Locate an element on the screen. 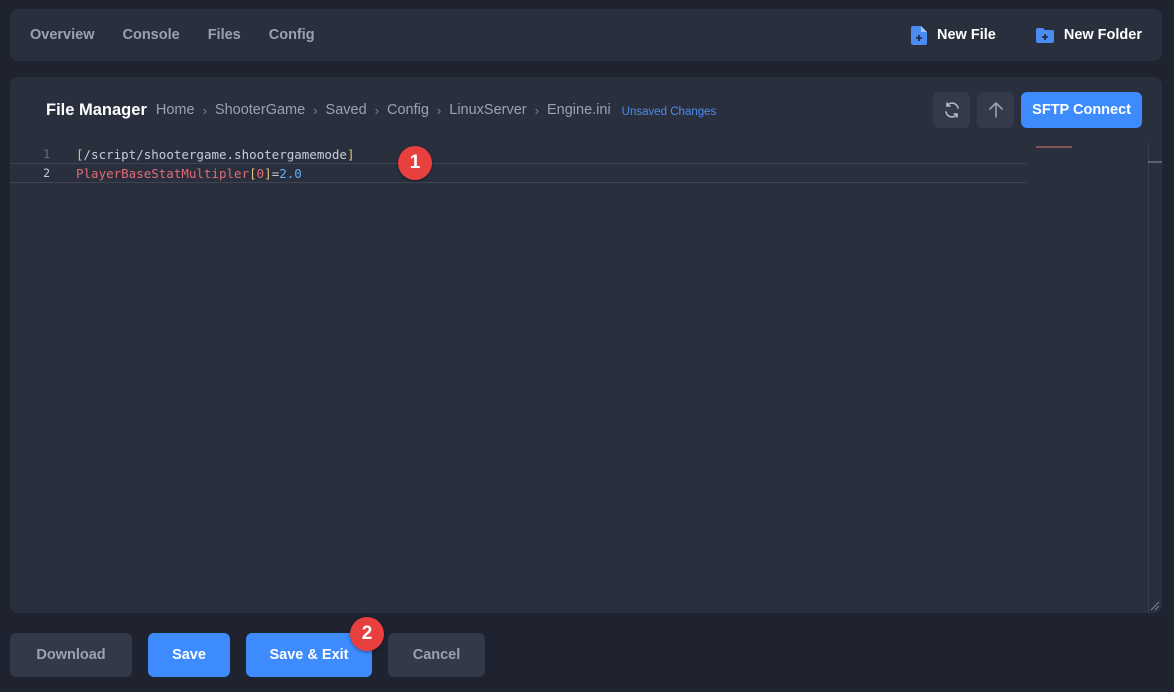 The image size is (1174, 692). editor-minimap is located at coordinates (1054, 147).